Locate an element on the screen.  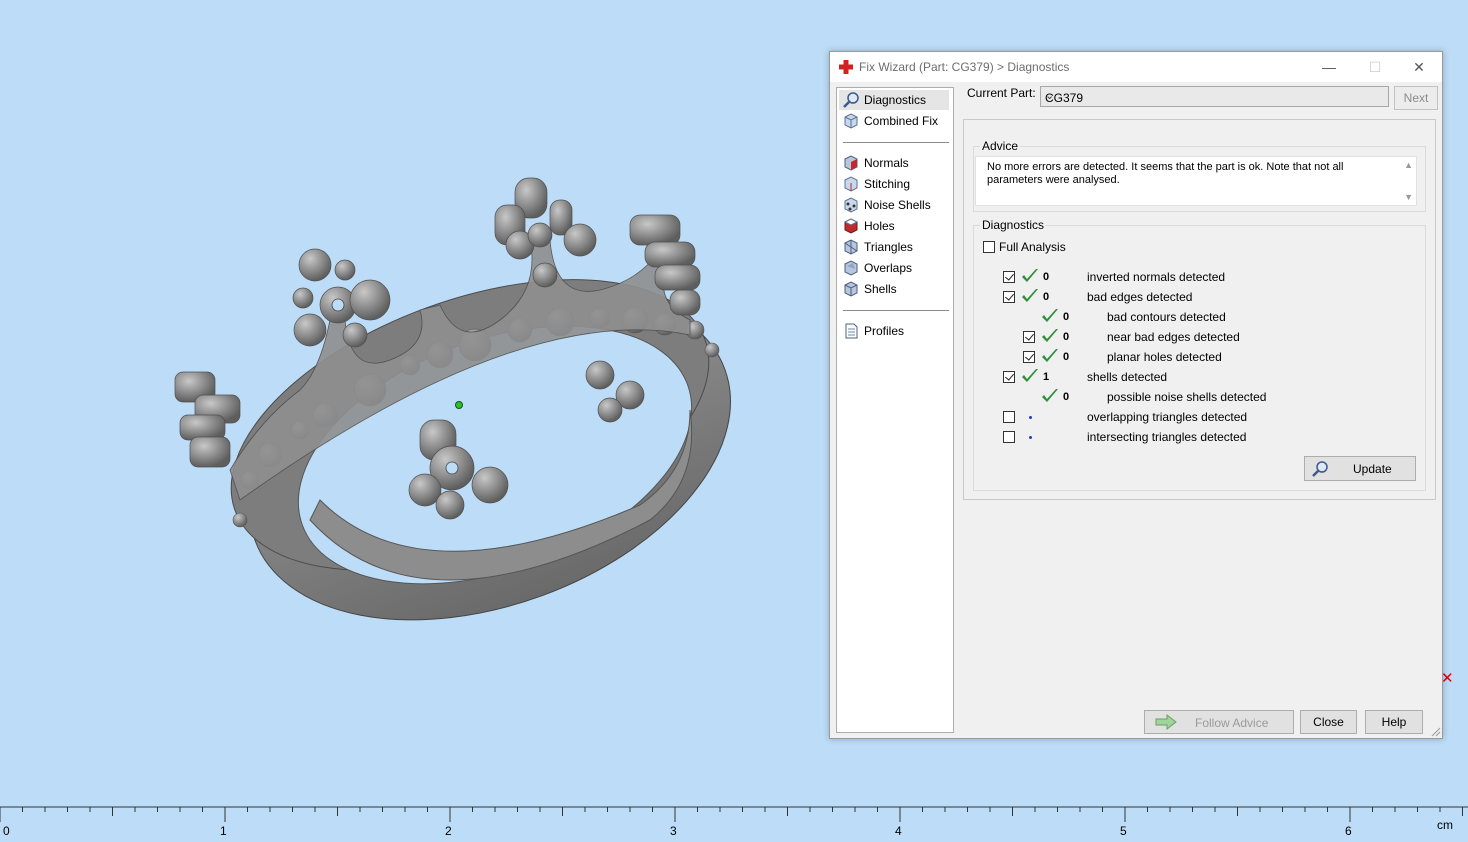
nav-item-noise-shells: Noise Shells is located at coordinates (894, 205).